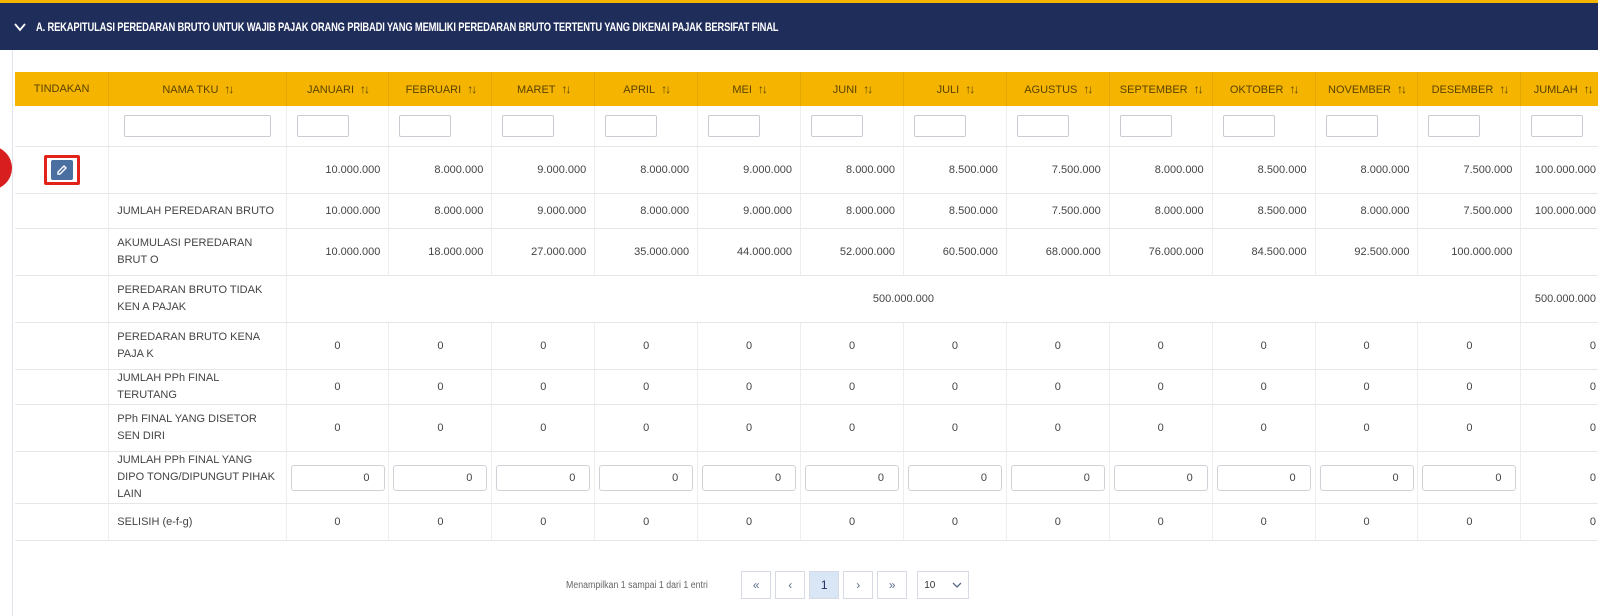 This screenshot has width=1598, height=616. What do you see at coordinates (1367, 252) in the screenshot?
I see `value-cell: 92.500.000` at bounding box center [1367, 252].